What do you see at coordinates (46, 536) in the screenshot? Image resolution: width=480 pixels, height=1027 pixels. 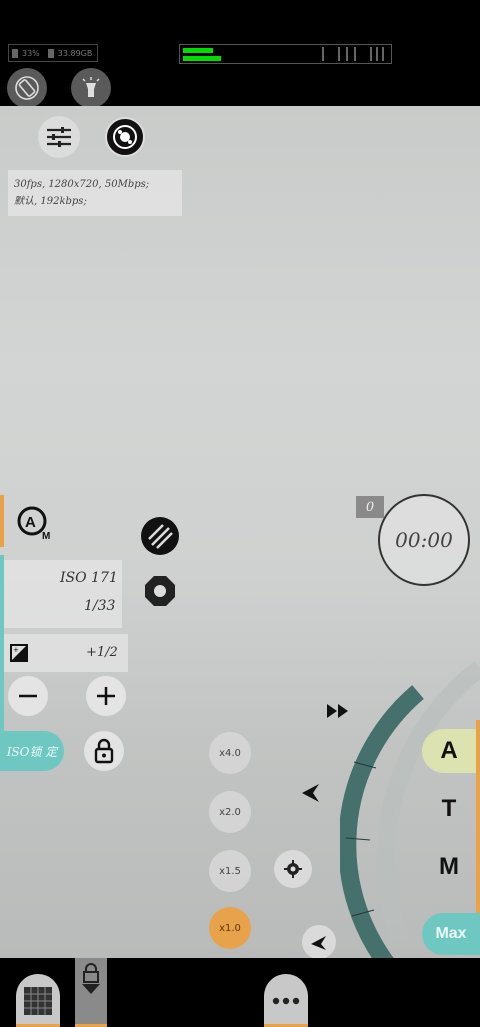 I see `svg-text: M` at bounding box center [46, 536].